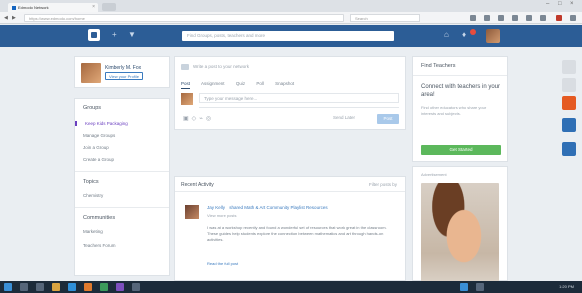 This screenshot has width=582, height=293. Describe the element at coordinates (185, 67) in the screenshot. I see `message-icon` at that location.